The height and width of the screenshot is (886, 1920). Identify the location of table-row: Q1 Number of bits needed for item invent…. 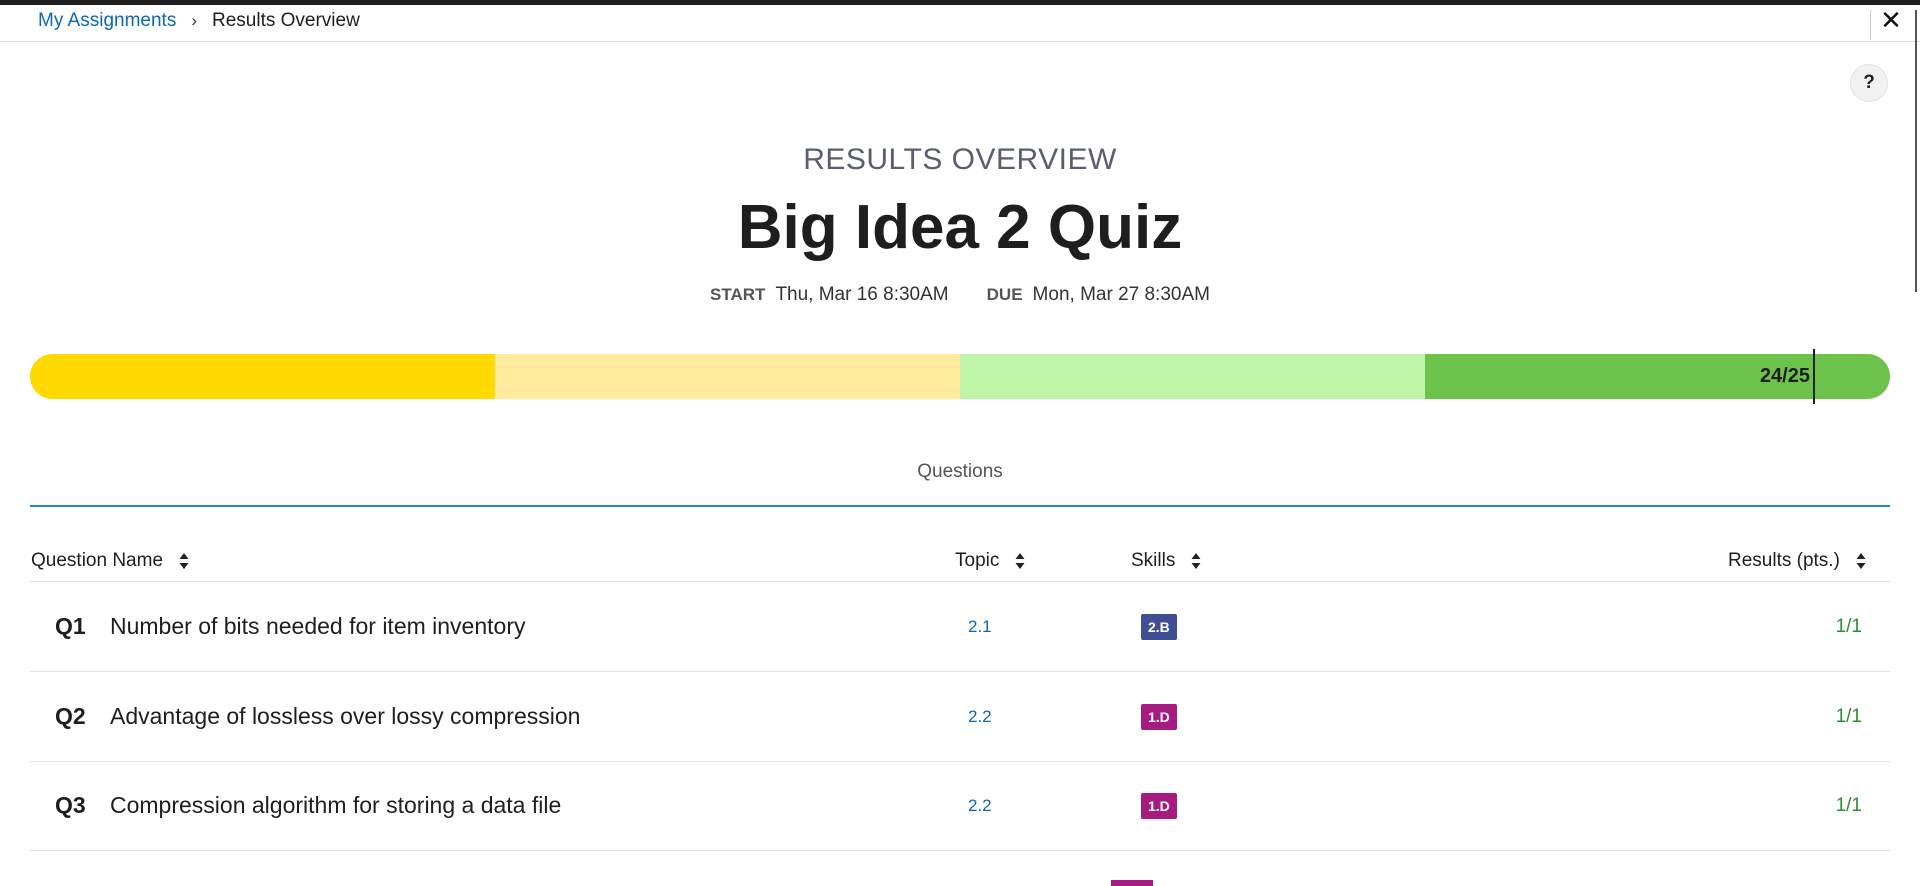
(960, 627).